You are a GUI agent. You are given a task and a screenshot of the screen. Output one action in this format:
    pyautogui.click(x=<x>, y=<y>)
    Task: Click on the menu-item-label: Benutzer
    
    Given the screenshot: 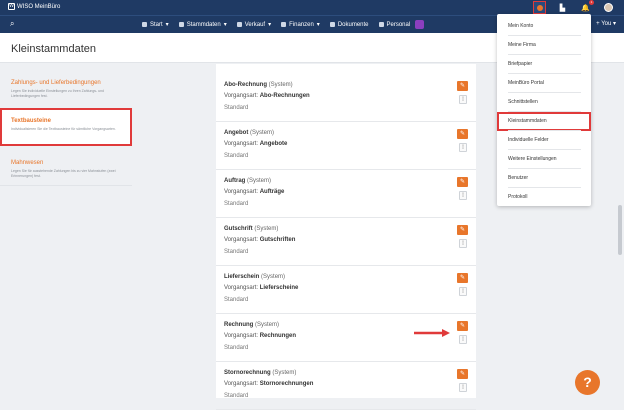 What is the action you would take?
    pyautogui.click(x=518, y=178)
    